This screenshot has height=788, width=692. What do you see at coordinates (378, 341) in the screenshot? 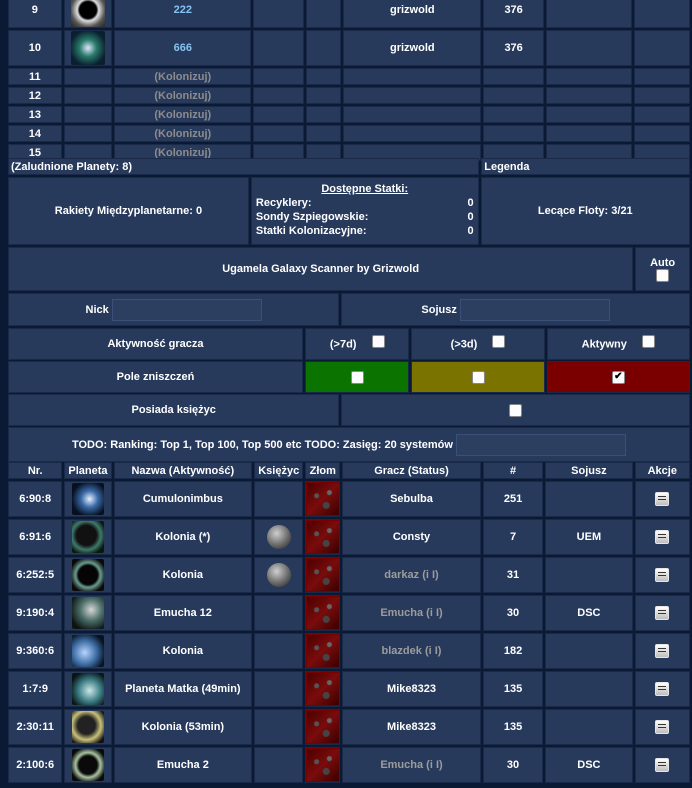
I see `activity-7d-checkbox` at bounding box center [378, 341].